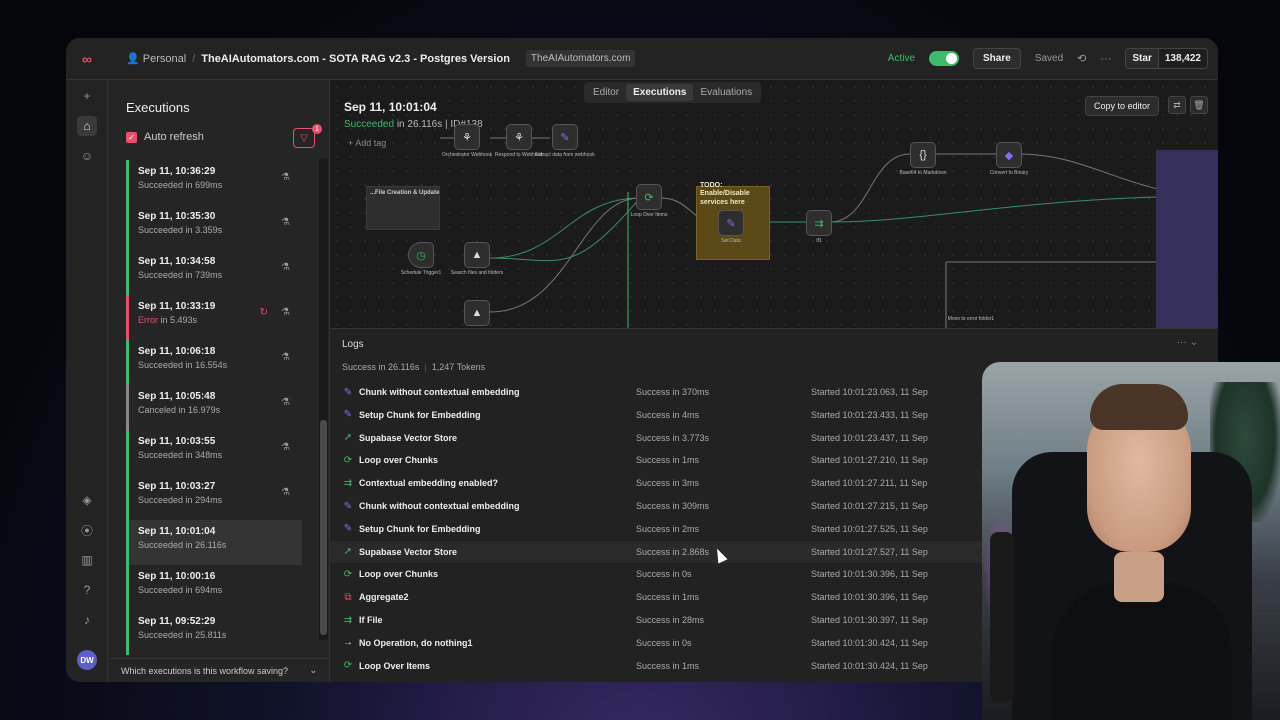 This screenshot has height=720, width=1280. I want to click on left-rail: + ⌂ ☺ ◈ ⦿ ▥ ? ♪ DW, so click(87, 381).